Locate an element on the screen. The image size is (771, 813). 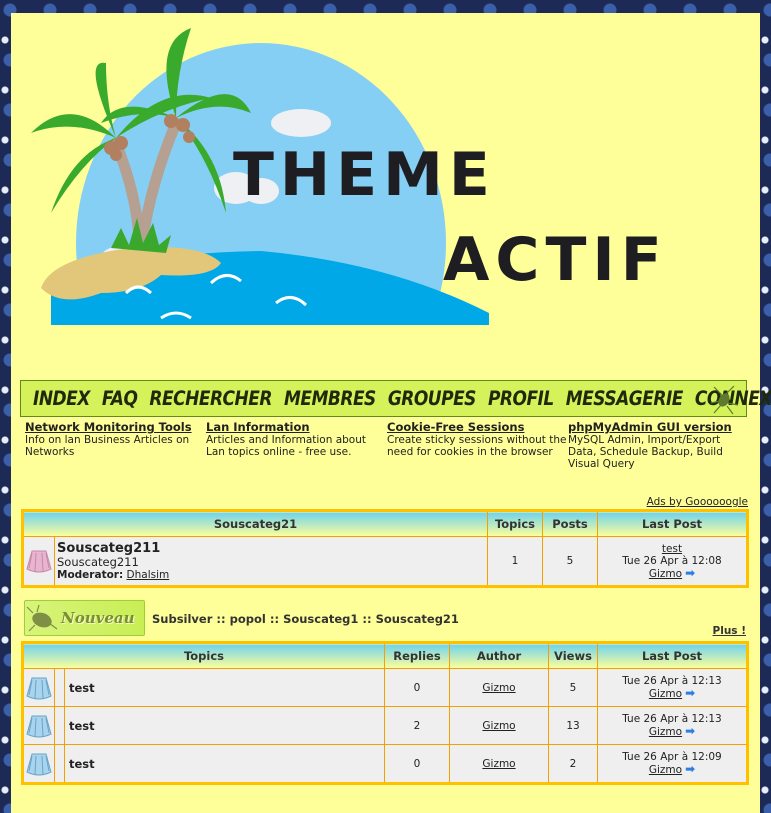
views-count: 13 is located at coordinates (573, 725).